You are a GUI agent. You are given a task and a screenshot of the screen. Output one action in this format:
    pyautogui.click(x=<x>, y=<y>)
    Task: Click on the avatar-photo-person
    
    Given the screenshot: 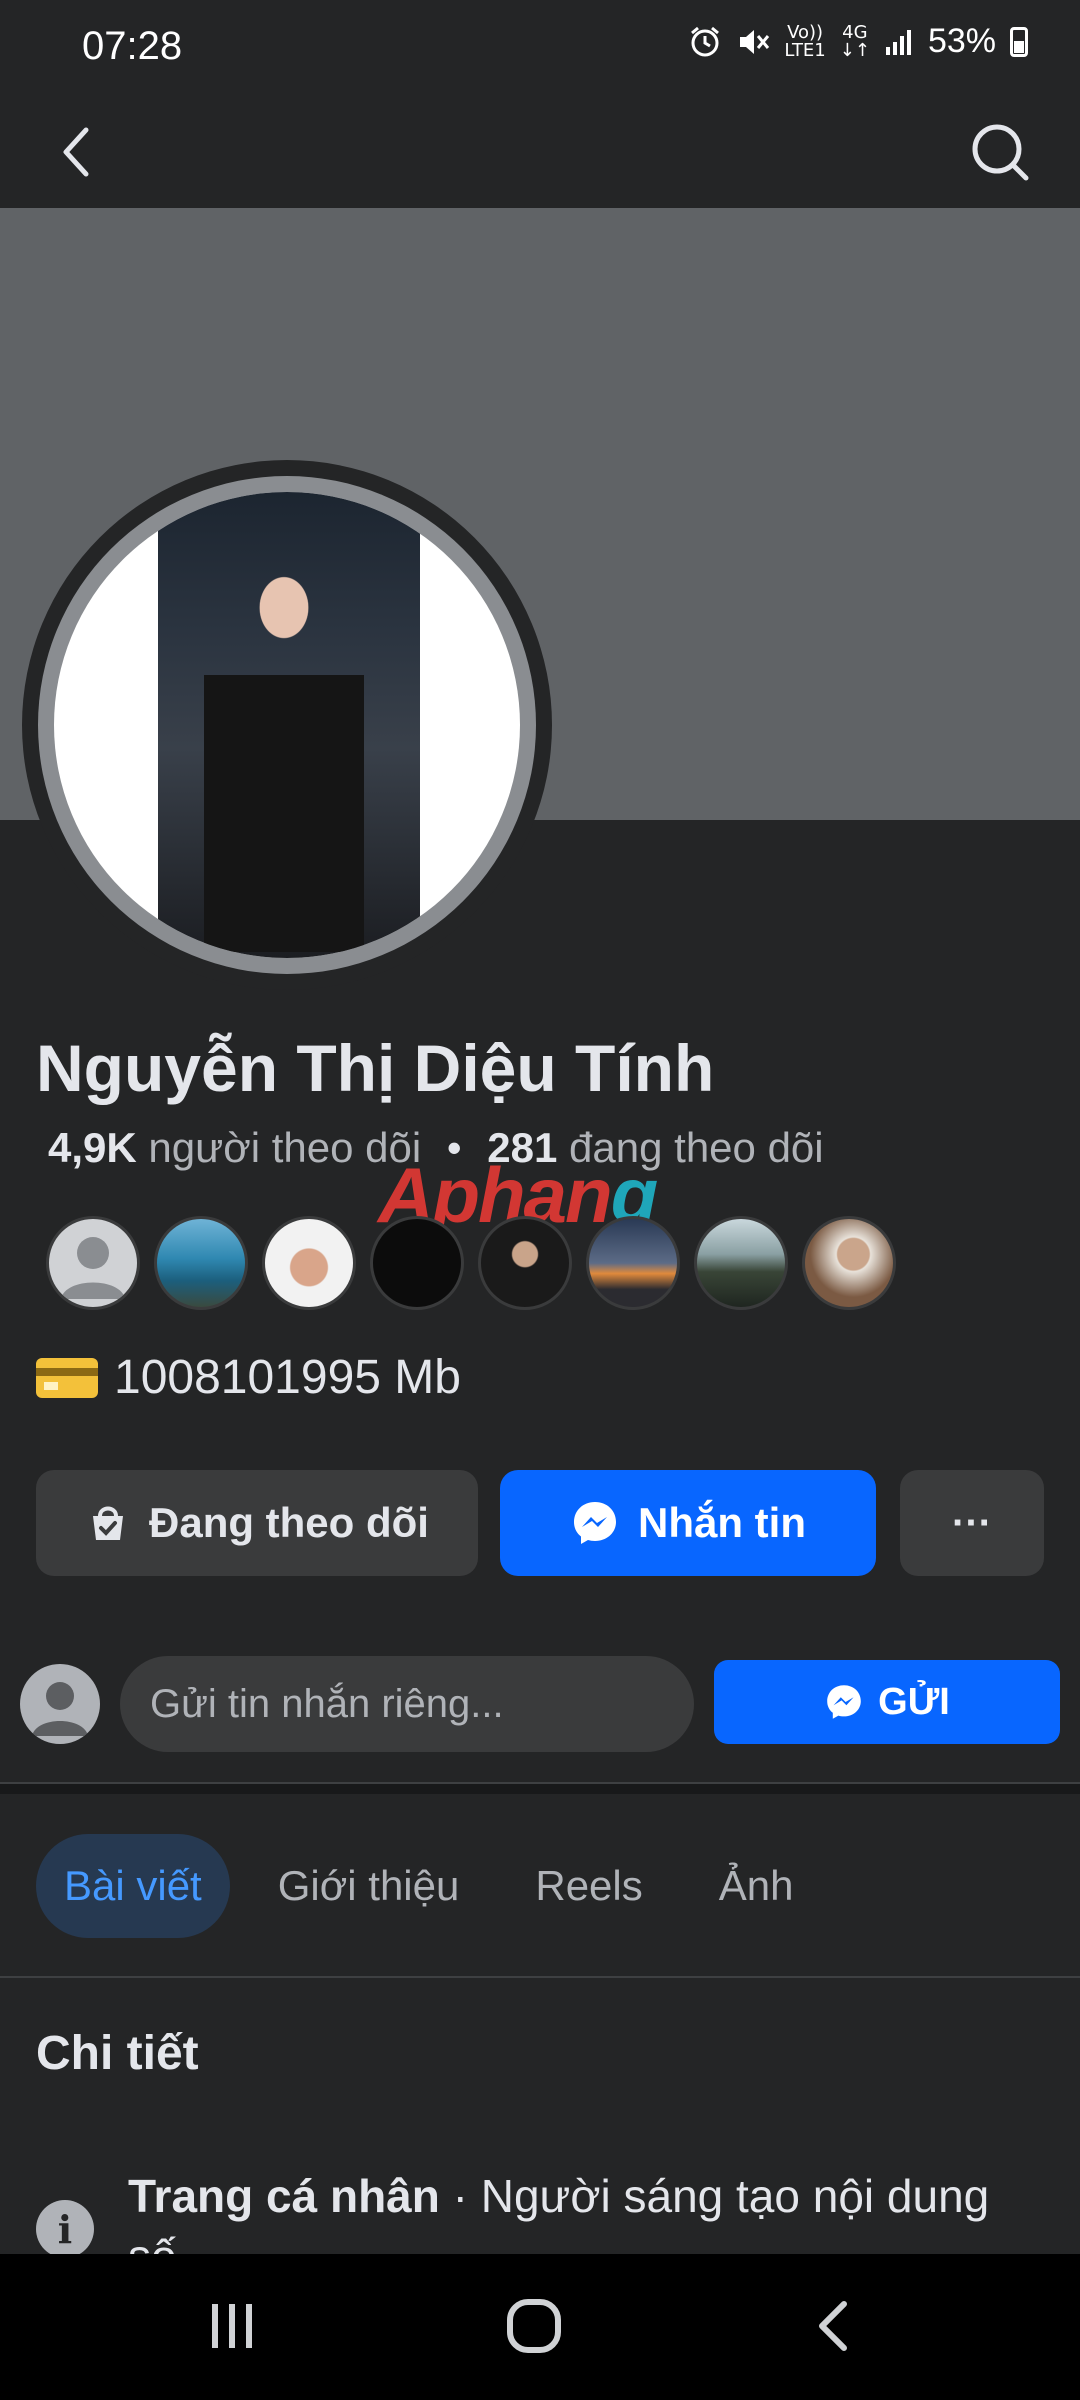 What is the action you would take?
    pyautogui.click(x=284, y=742)
    